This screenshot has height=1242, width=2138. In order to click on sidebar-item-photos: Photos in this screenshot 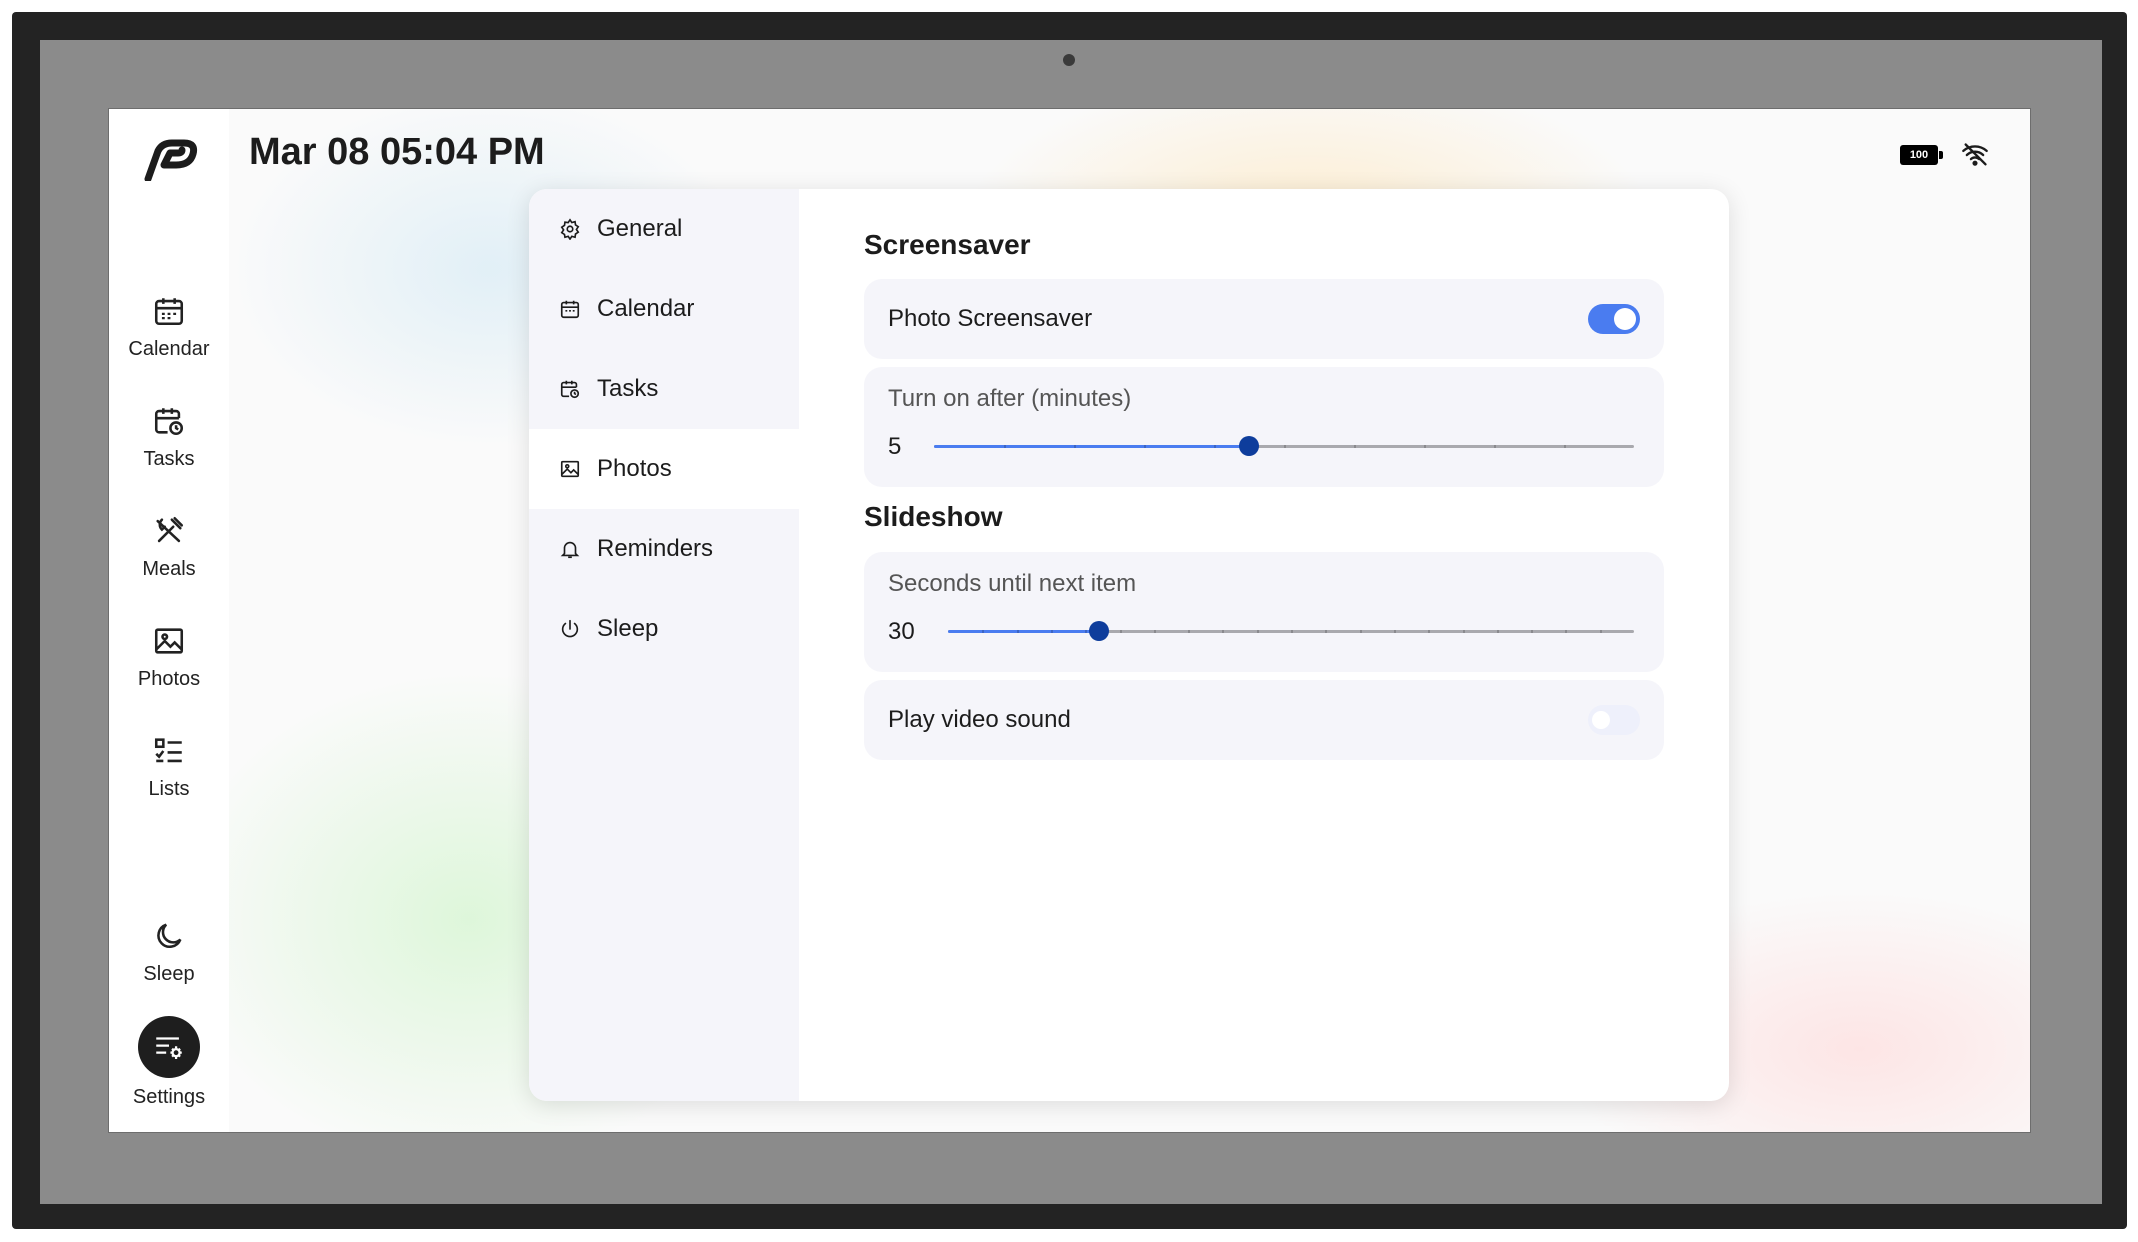, I will do `click(169, 657)`.